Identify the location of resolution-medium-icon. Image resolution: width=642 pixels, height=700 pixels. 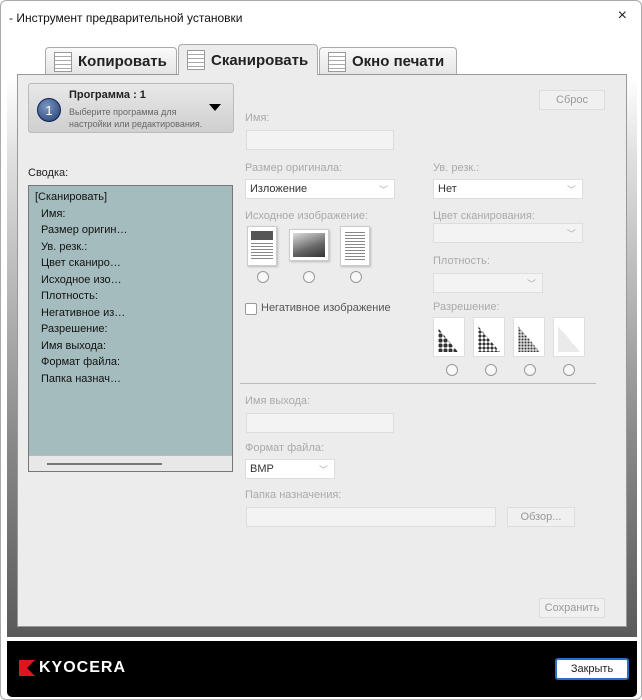
(489, 337).